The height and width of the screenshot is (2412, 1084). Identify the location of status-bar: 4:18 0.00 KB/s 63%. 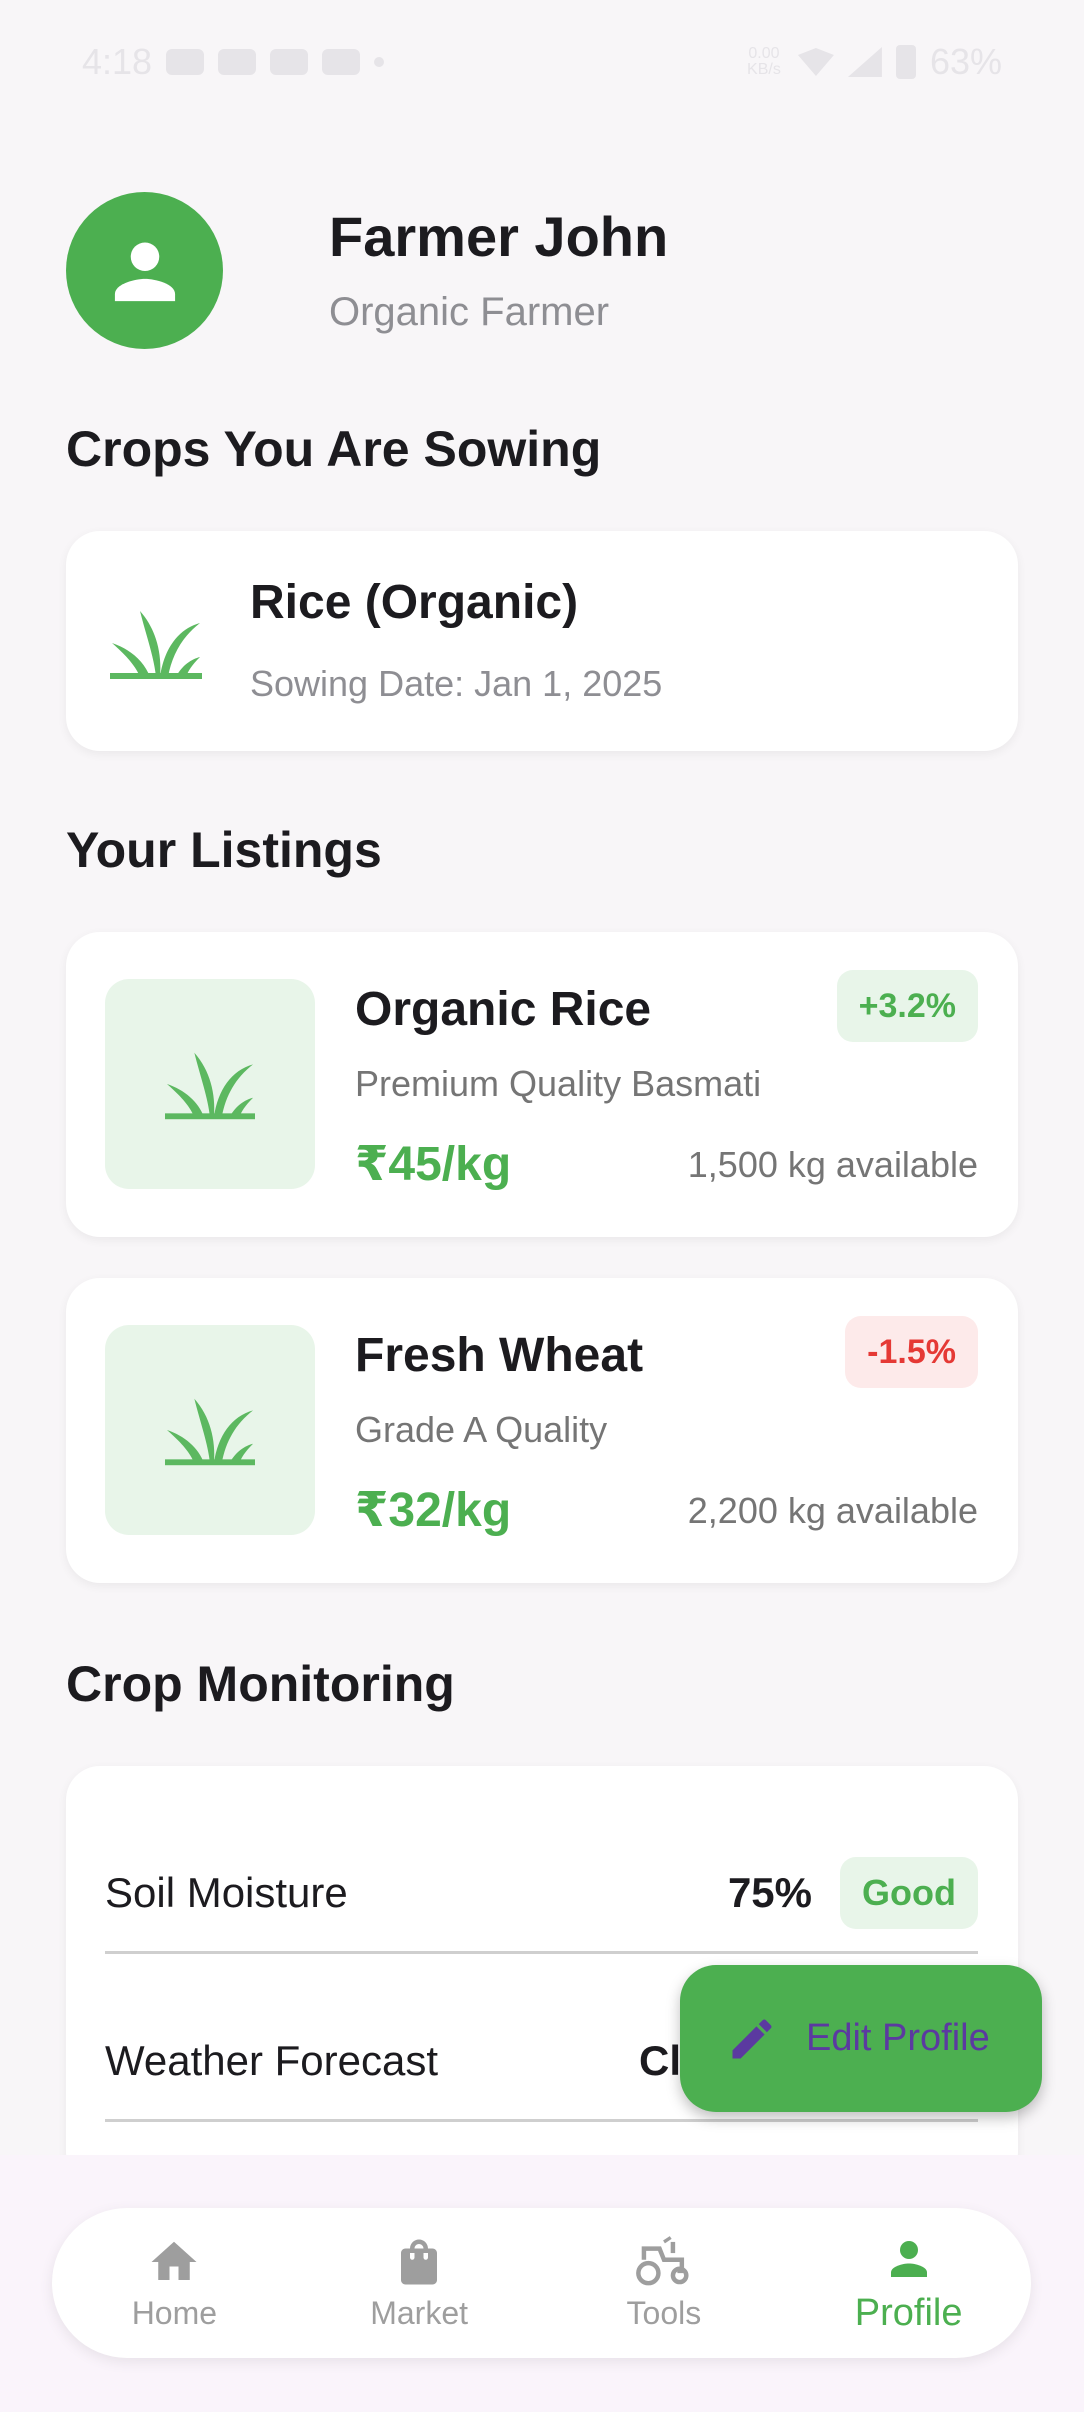
(542, 62).